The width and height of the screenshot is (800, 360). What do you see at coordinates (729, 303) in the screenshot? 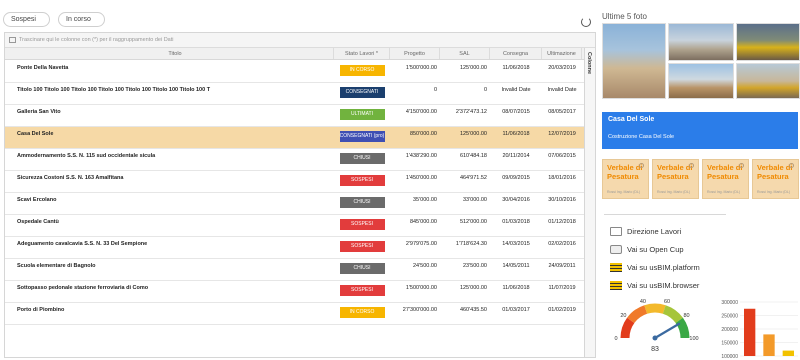
I see `y-tick-label: 300000` at bounding box center [729, 303].